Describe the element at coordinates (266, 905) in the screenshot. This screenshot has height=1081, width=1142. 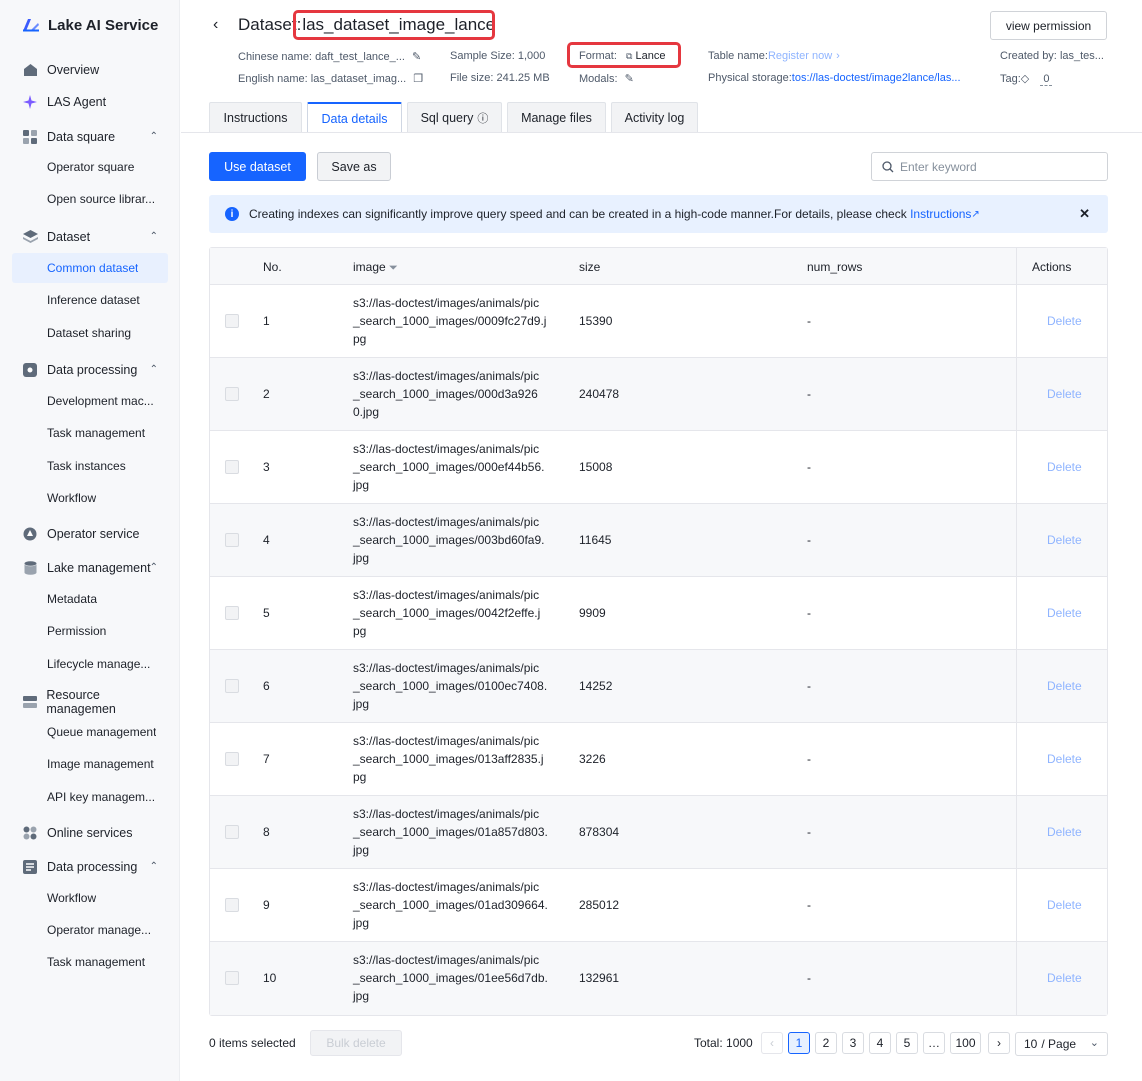
I see `cell-no: 9` at that location.